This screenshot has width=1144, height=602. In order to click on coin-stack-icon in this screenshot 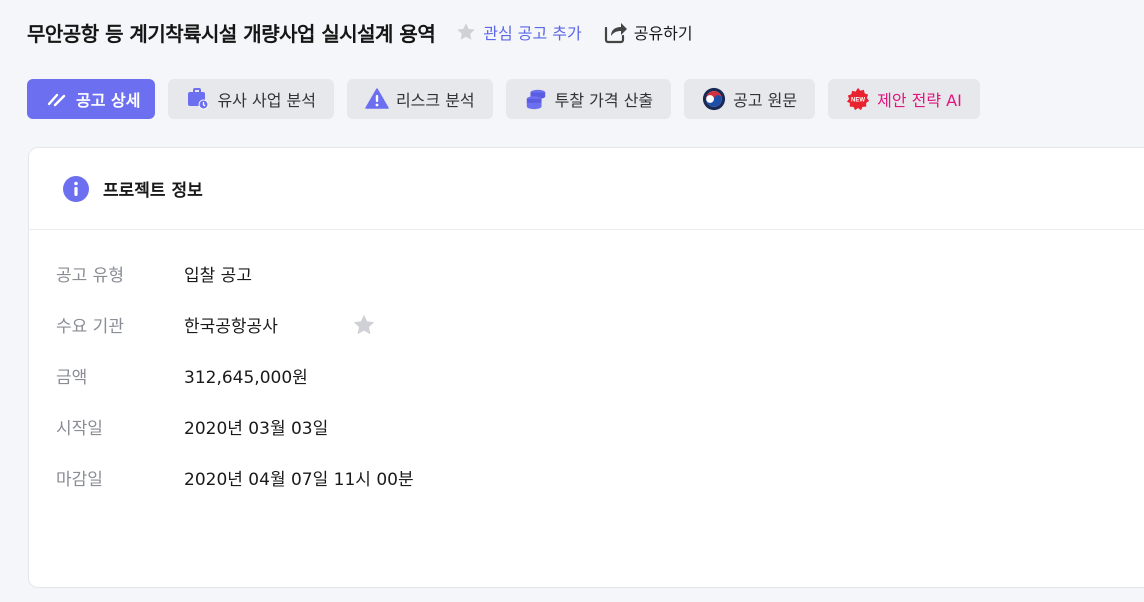, I will do `click(536, 99)`.